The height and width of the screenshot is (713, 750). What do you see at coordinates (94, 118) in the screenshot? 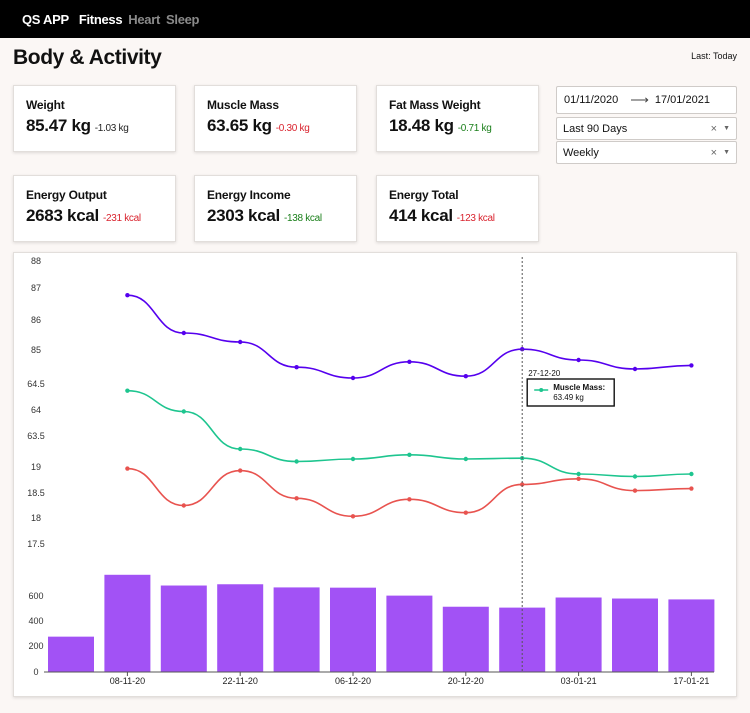
I see `weight-card: Weight 85.47 kg -1.03 kg` at bounding box center [94, 118].